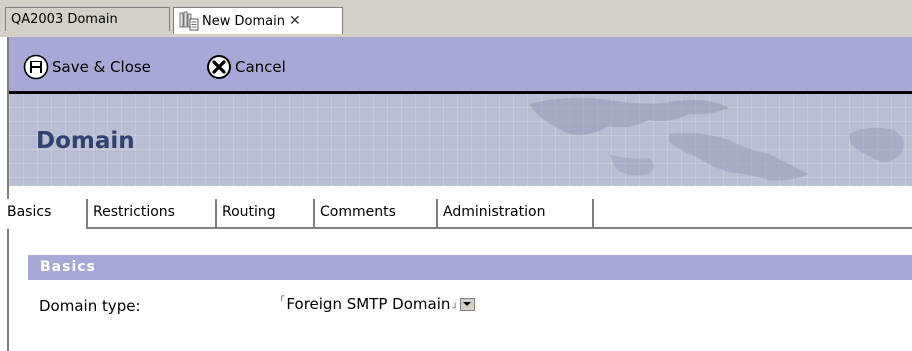 The width and height of the screenshot is (912, 351). What do you see at coordinates (716, 139) in the screenshot?
I see `world-map-graphic` at bounding box center [716, 139].